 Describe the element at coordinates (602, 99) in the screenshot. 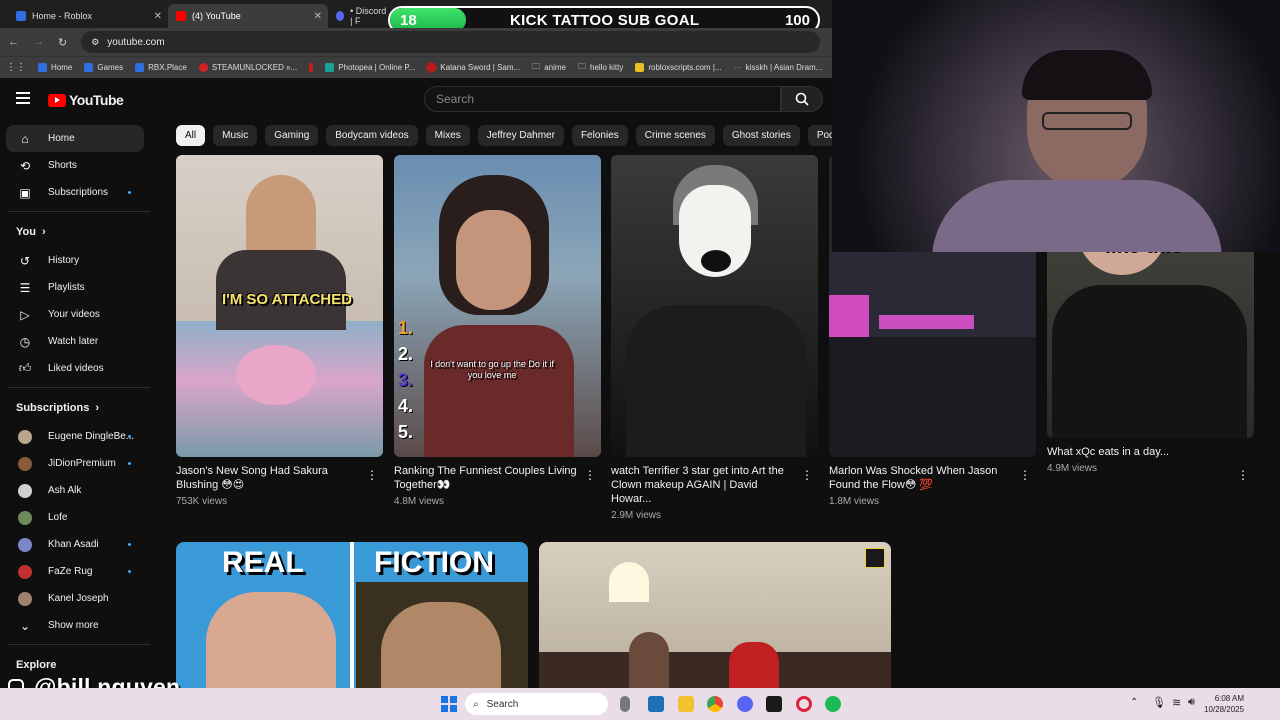

I see `search-input: Search` at that location.